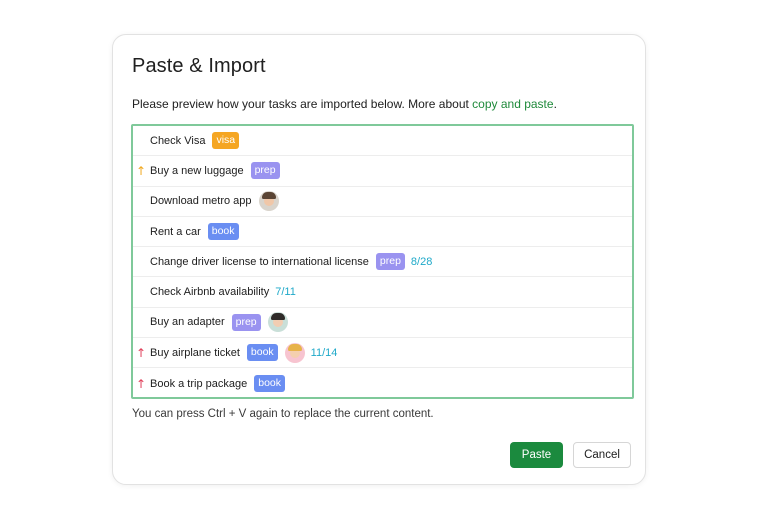 Image resolution: width=760 pixels, height=522 pixels. I want to click on task-title: Check Visa, so click(178, 140).